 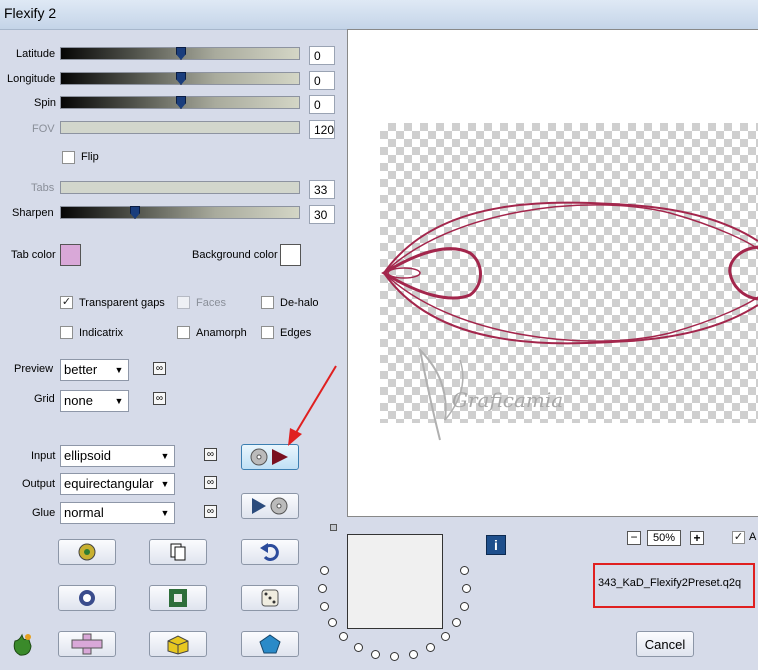 I want to click on pentagon-button, so click(x=270, y=644).